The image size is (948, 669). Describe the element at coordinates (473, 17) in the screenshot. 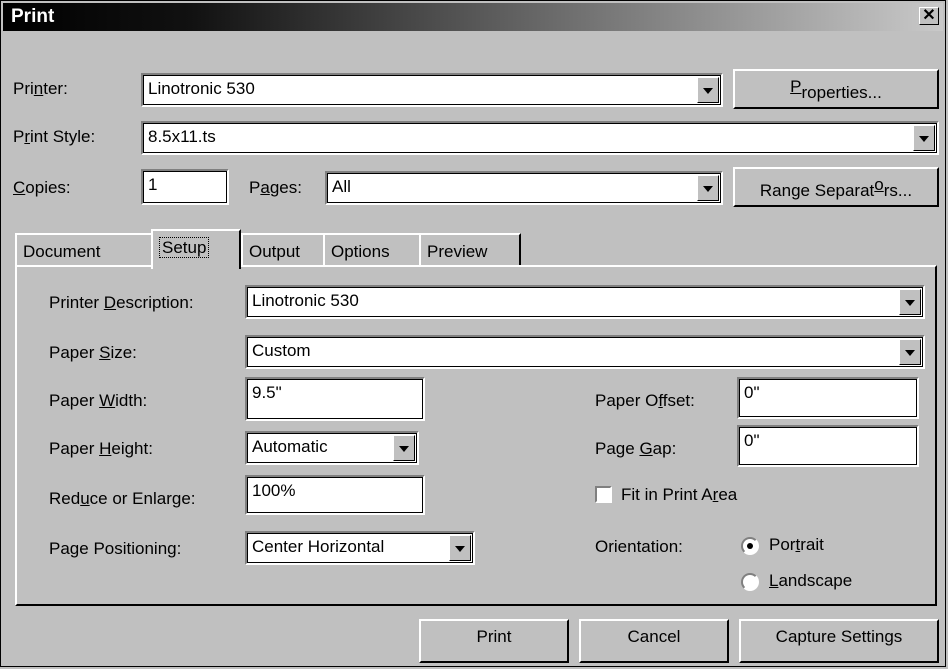

I see `title-bar: Print ✕` at that location.